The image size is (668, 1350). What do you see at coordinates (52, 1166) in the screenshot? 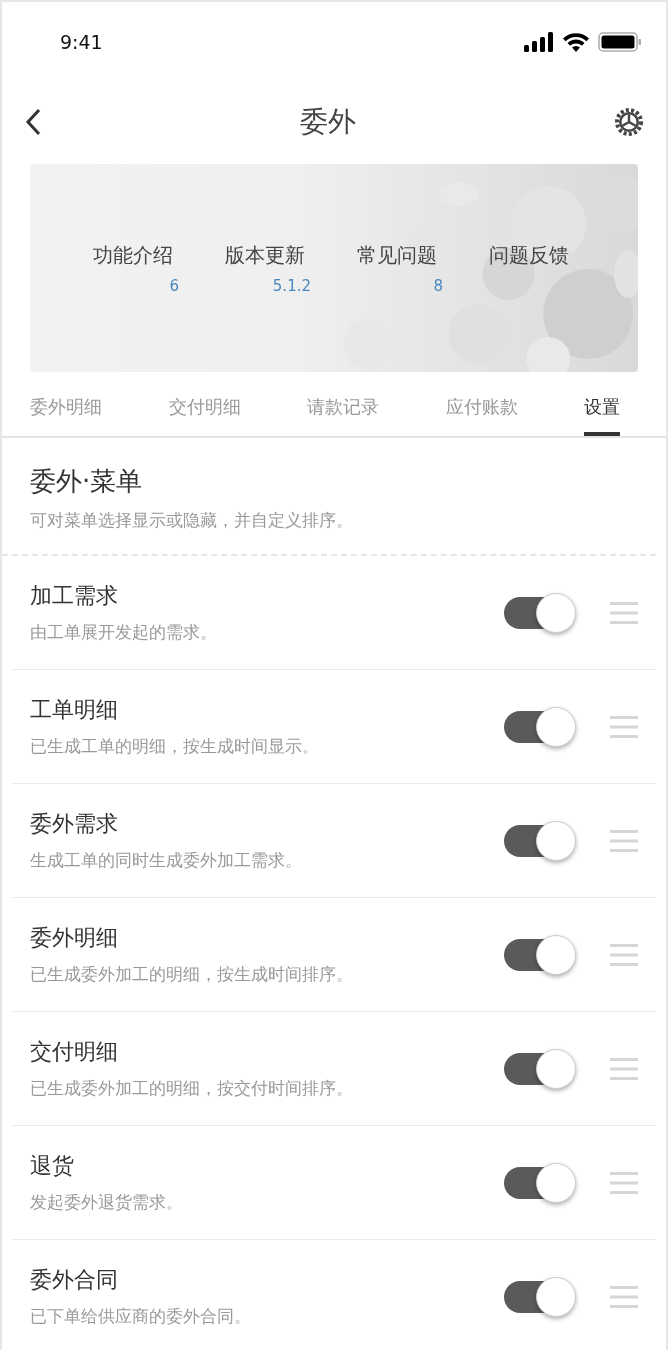
I see `menu-item-title: 退货` at bounding box center [52, 1166].